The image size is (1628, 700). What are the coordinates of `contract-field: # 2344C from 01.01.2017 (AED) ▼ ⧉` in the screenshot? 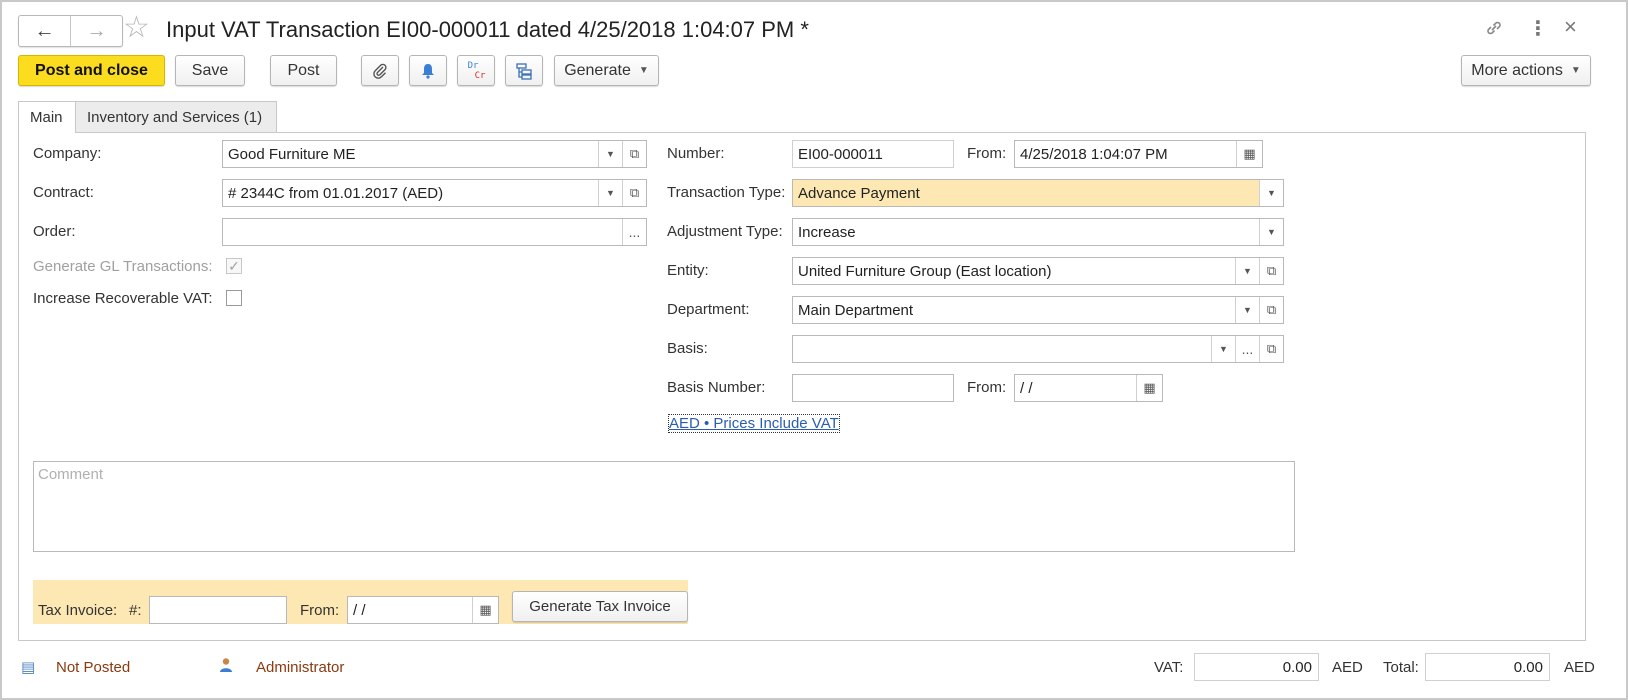 It's located at (434, 193).